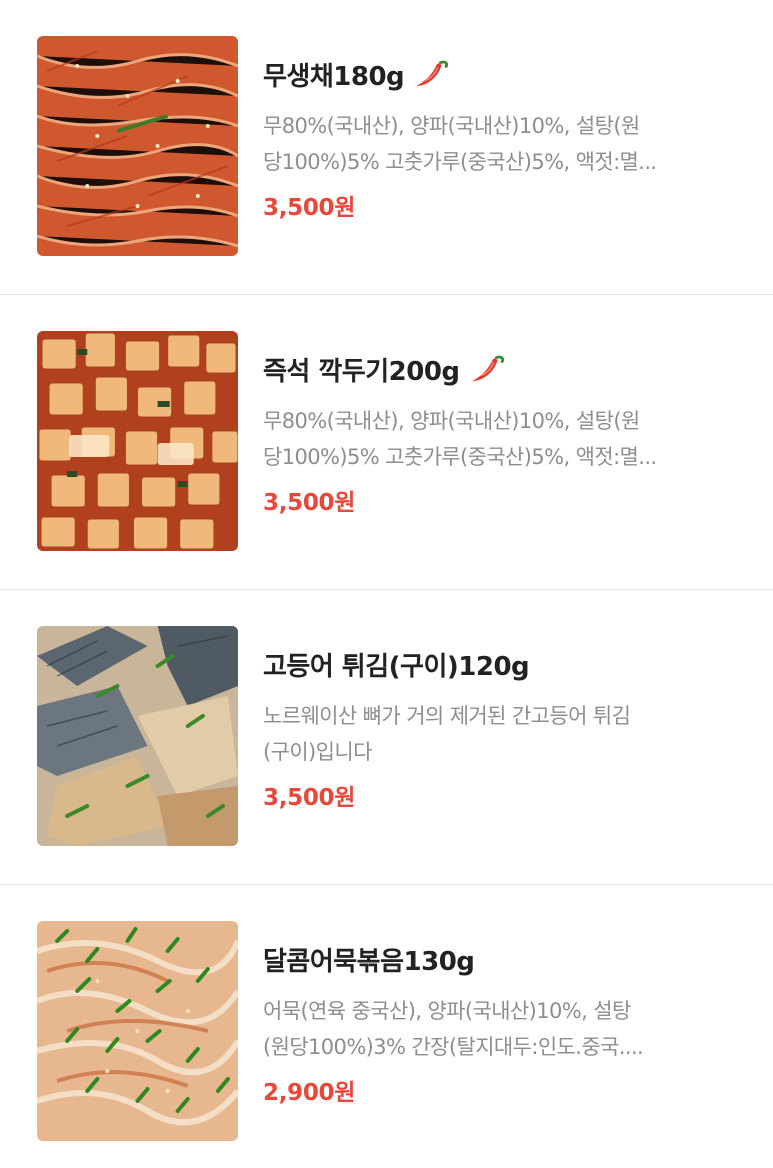 The width and height of the screenshot is (773, 1168). What do you see at coordinates (369, 961) in the screenshot?
I see `item-title: 달콤어묵볶음130g` at bounding box center [369, 961].